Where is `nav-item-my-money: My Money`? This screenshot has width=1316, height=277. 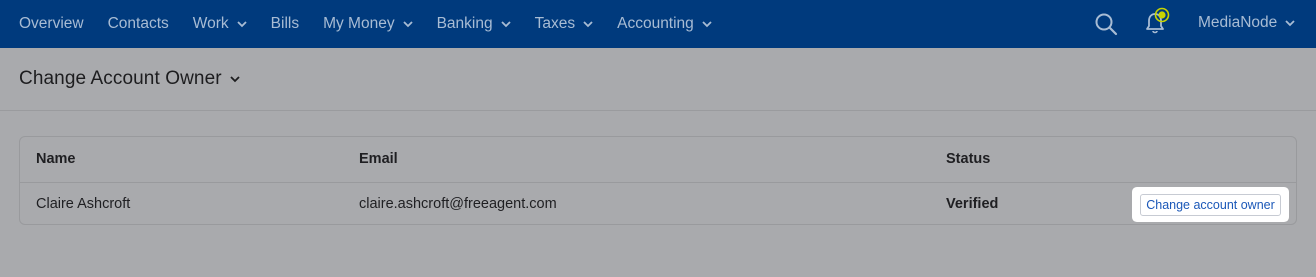 nav-item-my-money: My Money is located at coordinates (368, 24).